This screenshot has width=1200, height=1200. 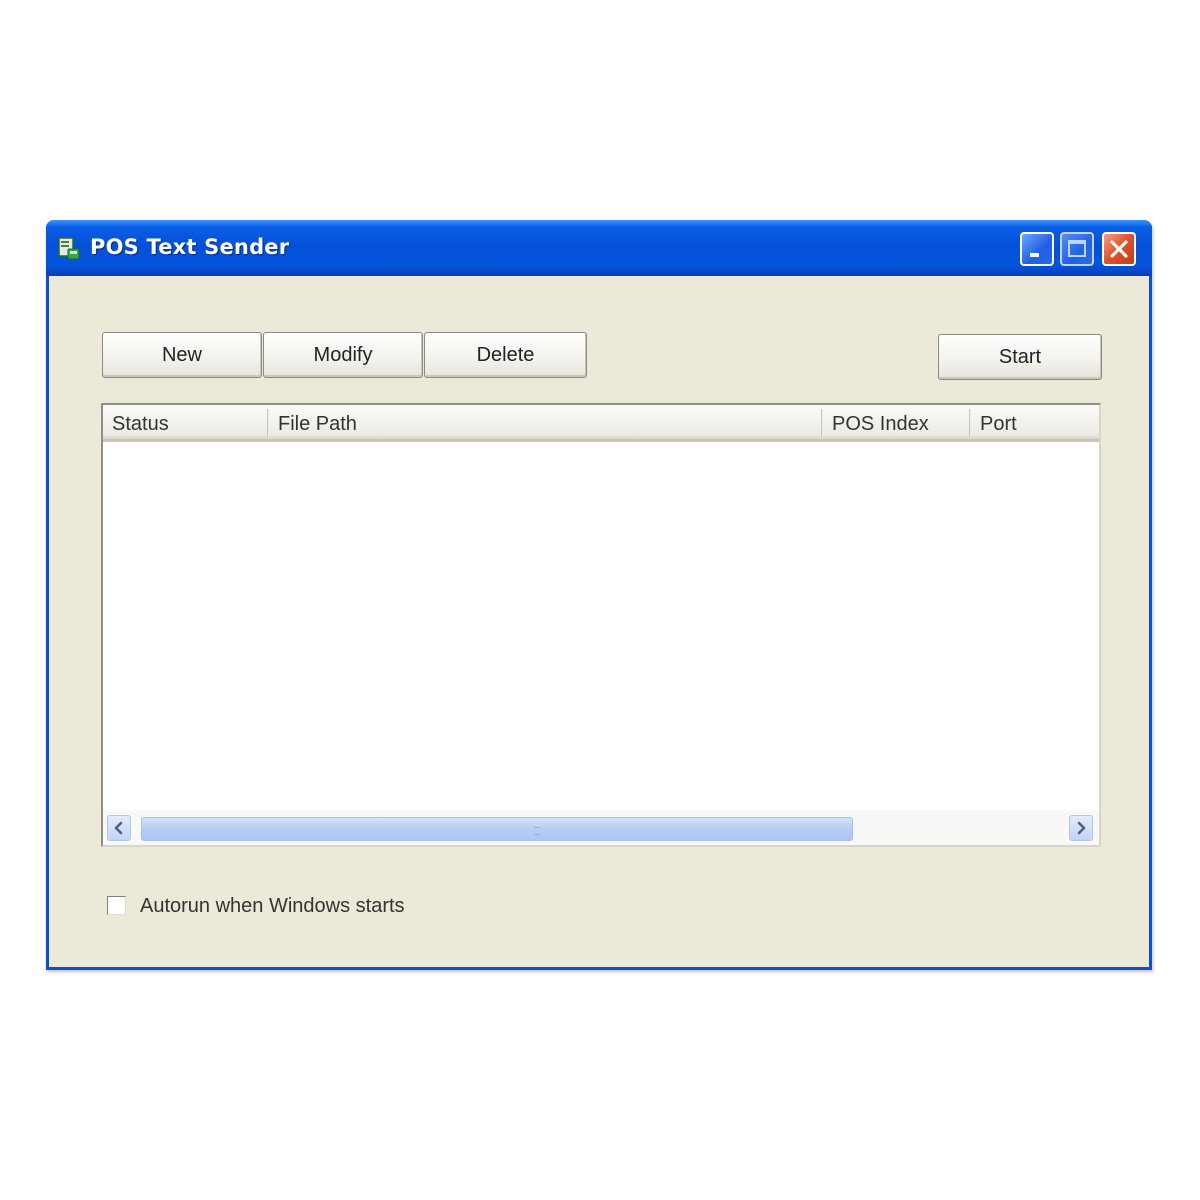 What do you see at coordinates (1037, 249) in the screenshot?
I see `minimize-button` at bounding box center [1037, 249].